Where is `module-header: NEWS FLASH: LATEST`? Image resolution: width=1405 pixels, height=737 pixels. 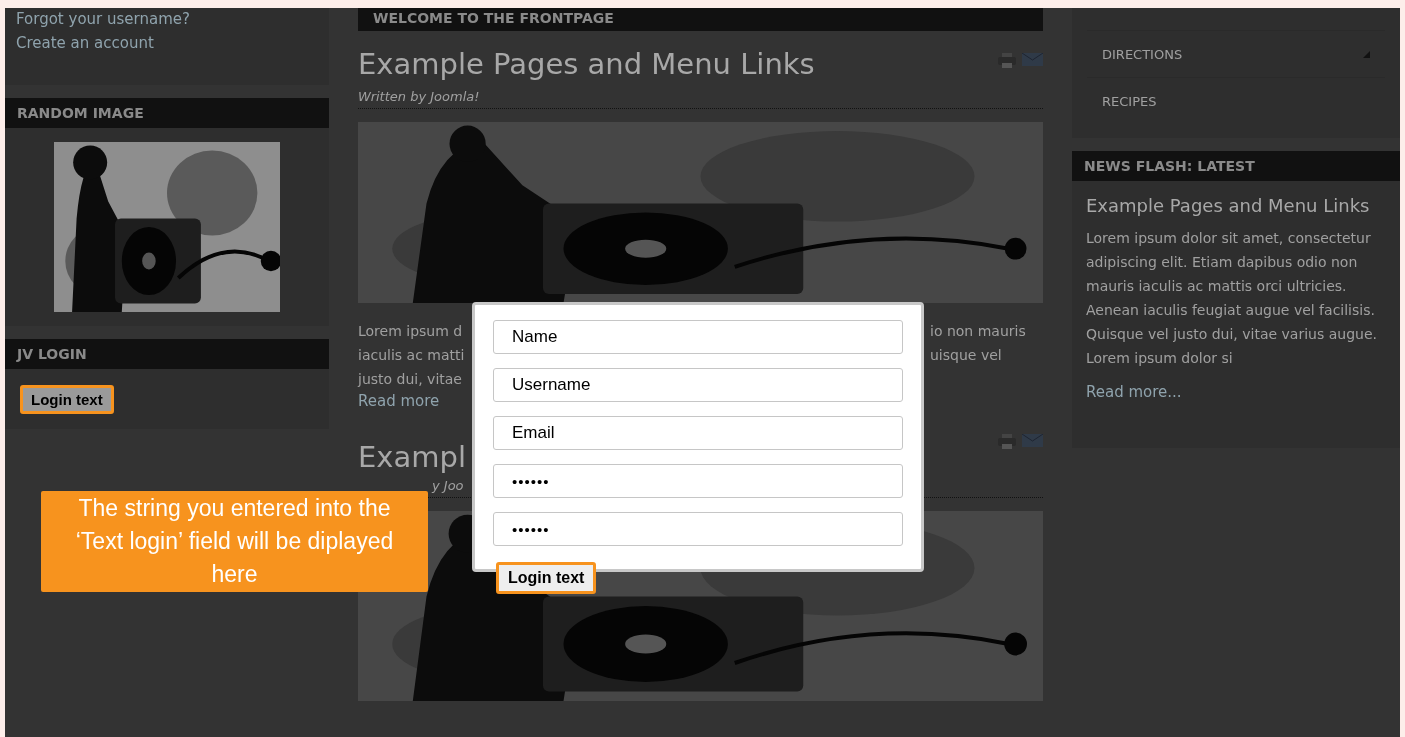
module-header: NEWS FLASH: LATEST is located at coordinates (1236, 166).